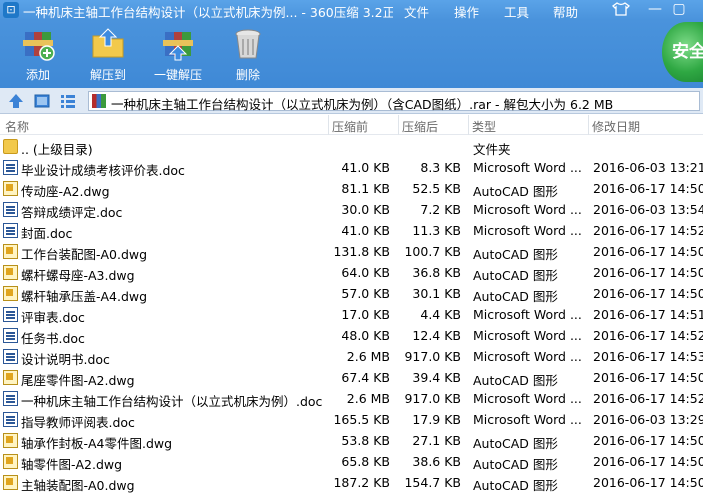 This screenshot has height=496, width=703. I want to click on column-type: 类型, so click(484, 126).